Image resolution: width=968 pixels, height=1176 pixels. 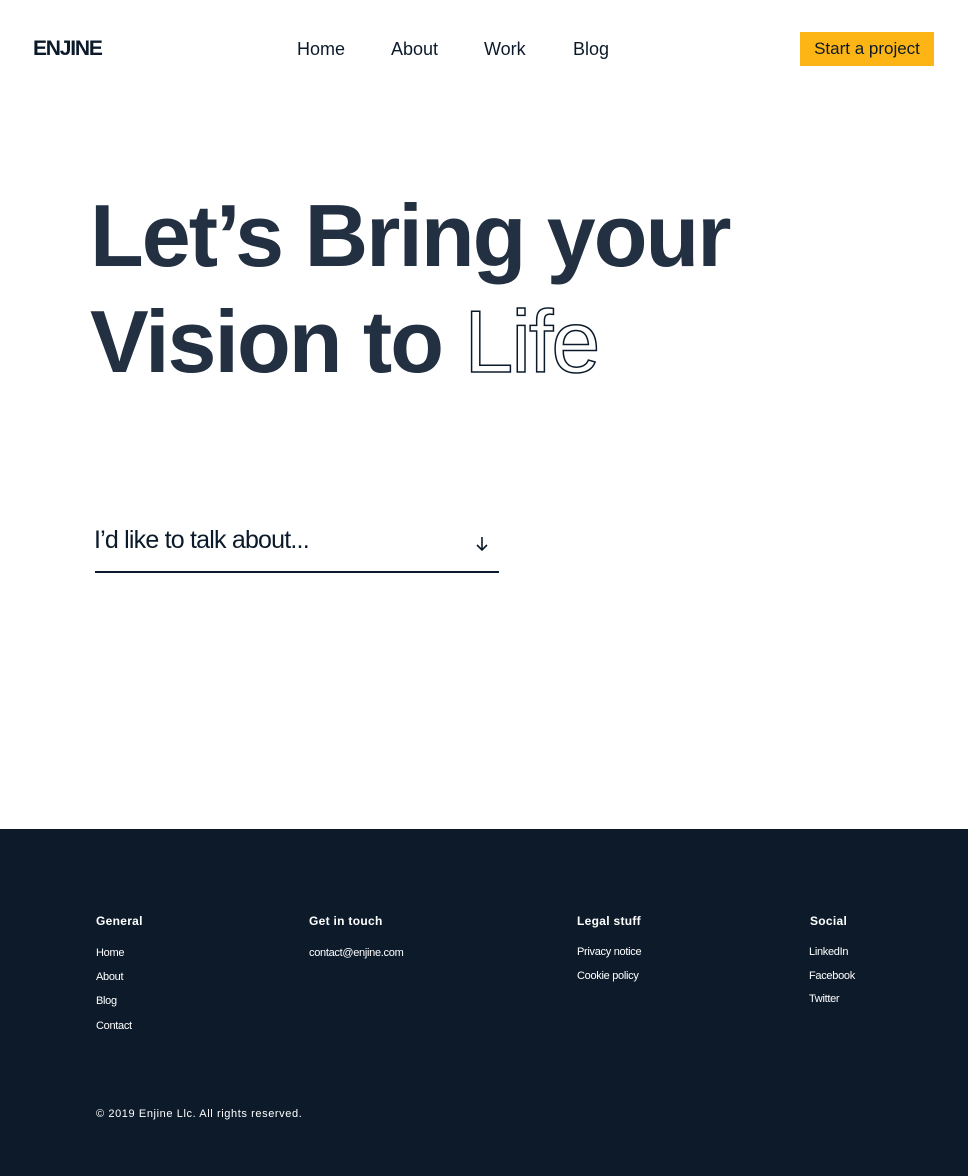 What do you see at coordinates (267, 341) in the screenshot?
I see `hero-title-solid: Vision to` at bounding box center [267, 341].